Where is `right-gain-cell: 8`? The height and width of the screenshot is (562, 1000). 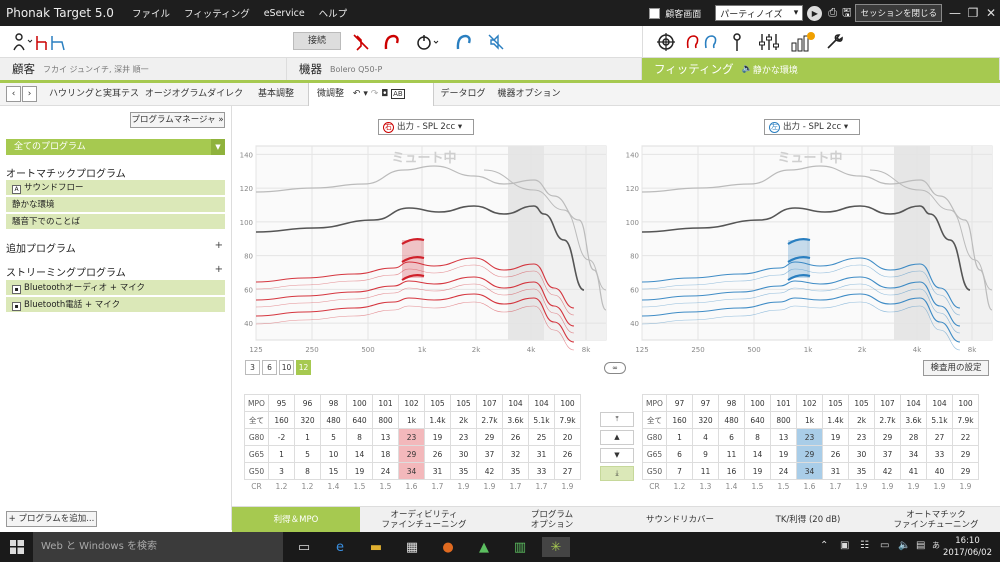
right-gain-cell: 8 is located at coordinates (359, 437).